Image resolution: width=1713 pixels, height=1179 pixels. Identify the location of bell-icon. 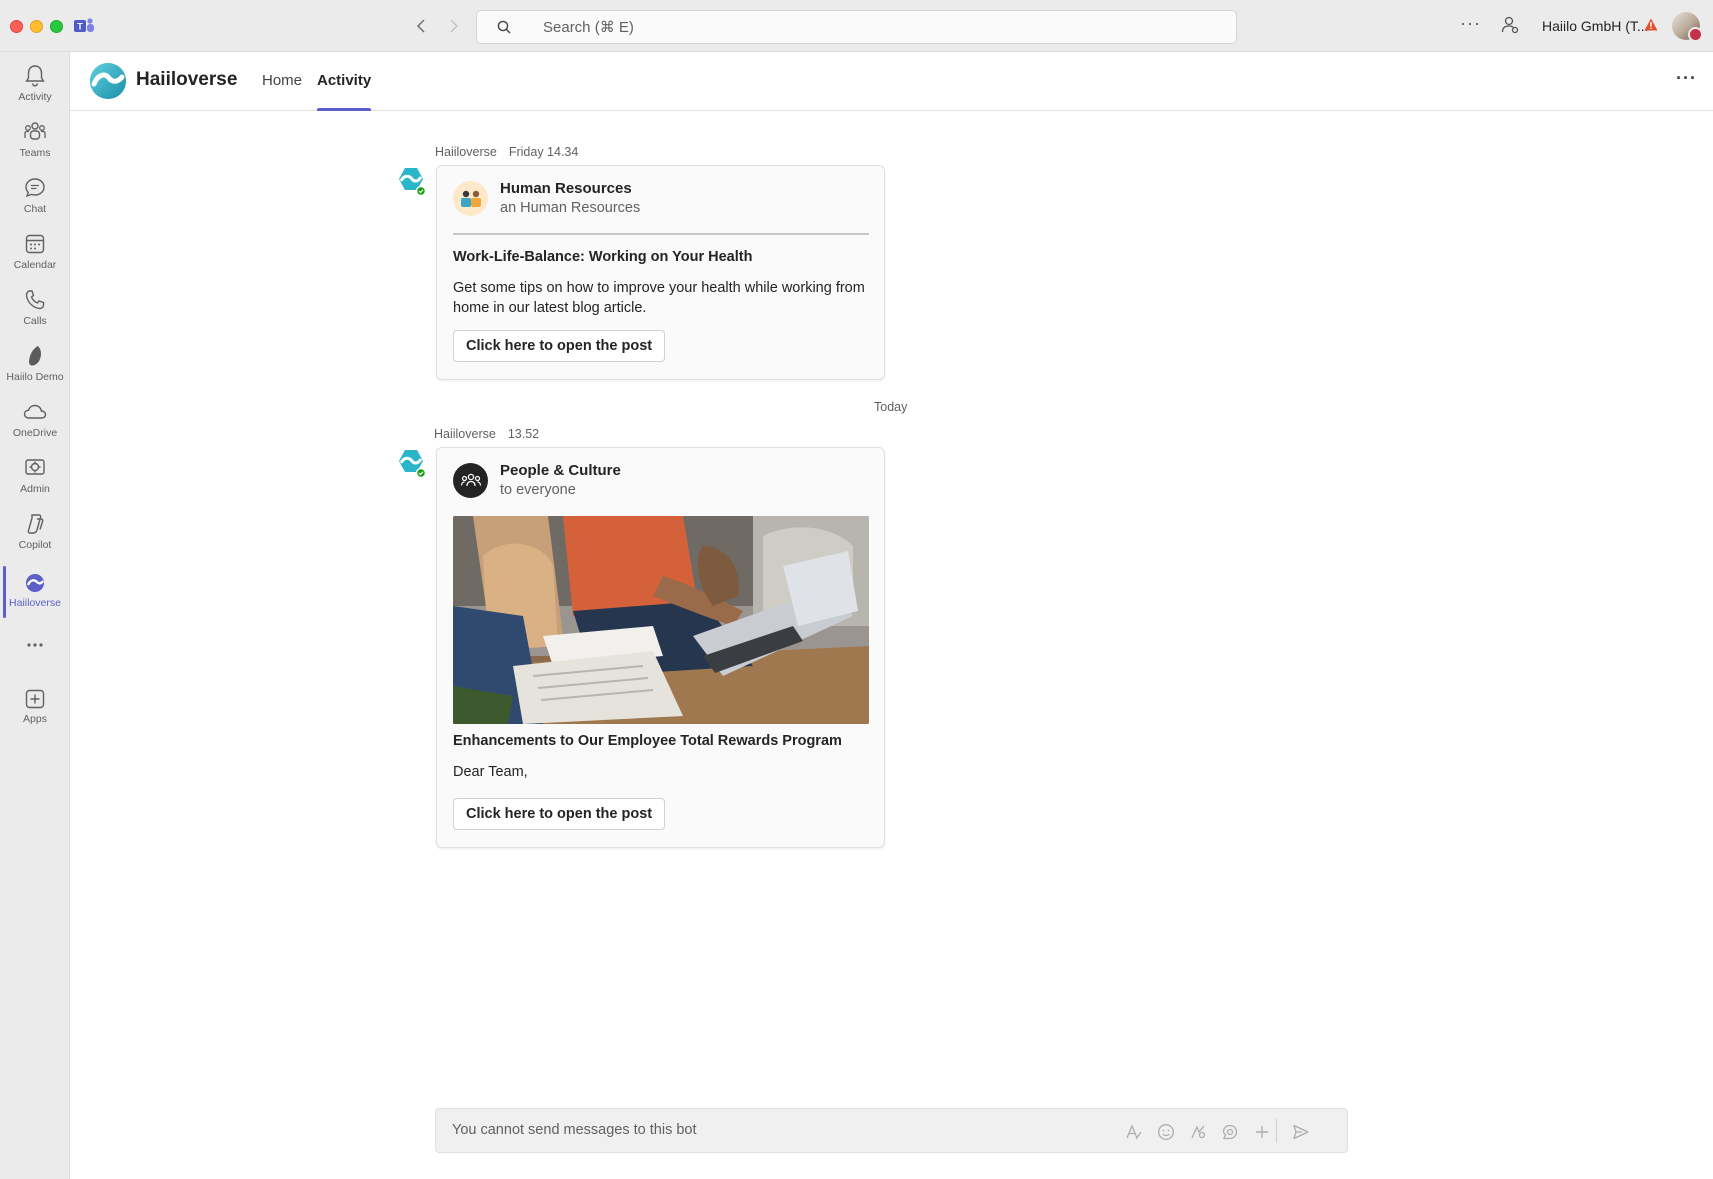
(35, 76).